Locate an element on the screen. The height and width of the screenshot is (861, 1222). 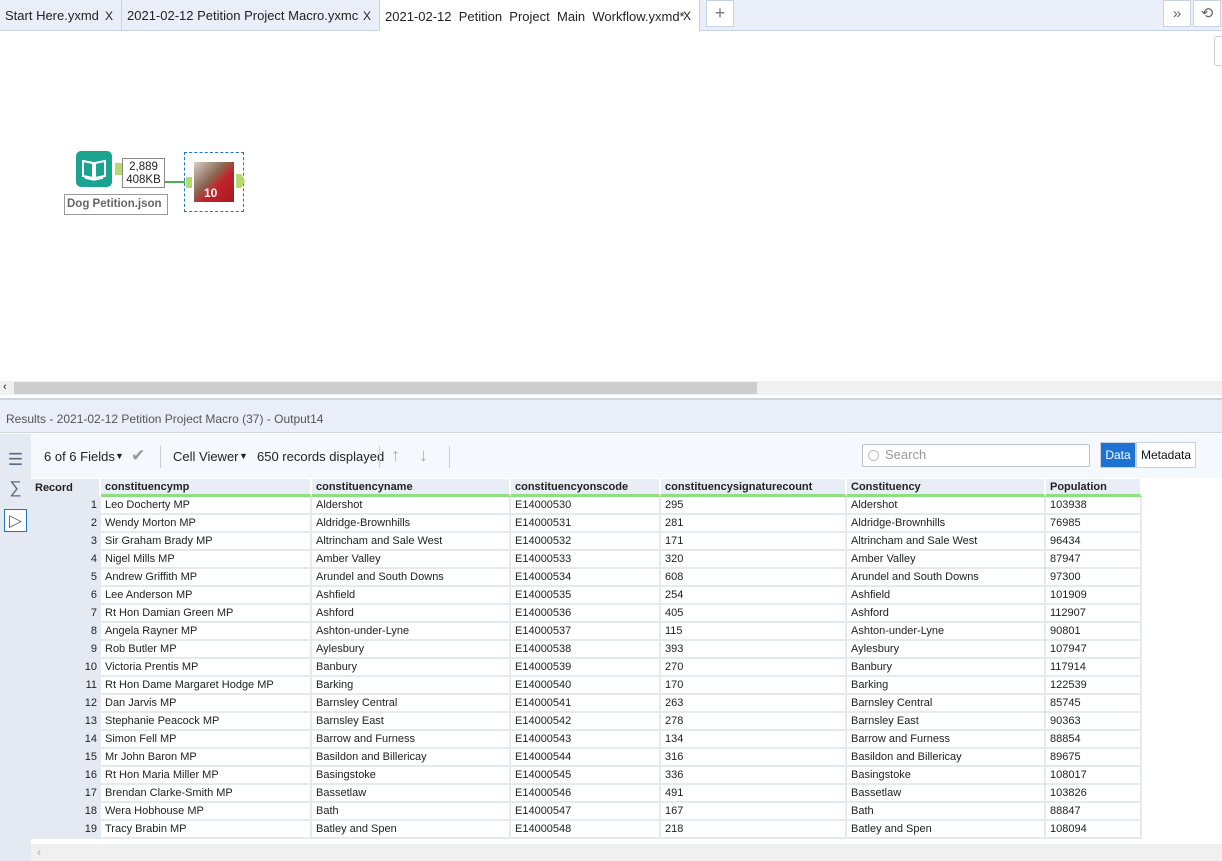
table-cell: 76985 is located at coordinates (1094, 524).